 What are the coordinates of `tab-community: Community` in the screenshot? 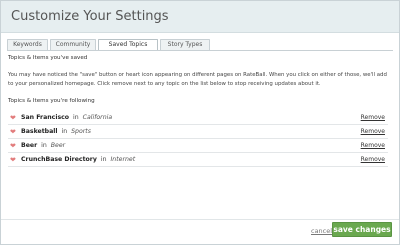 It's located at (73, 44).